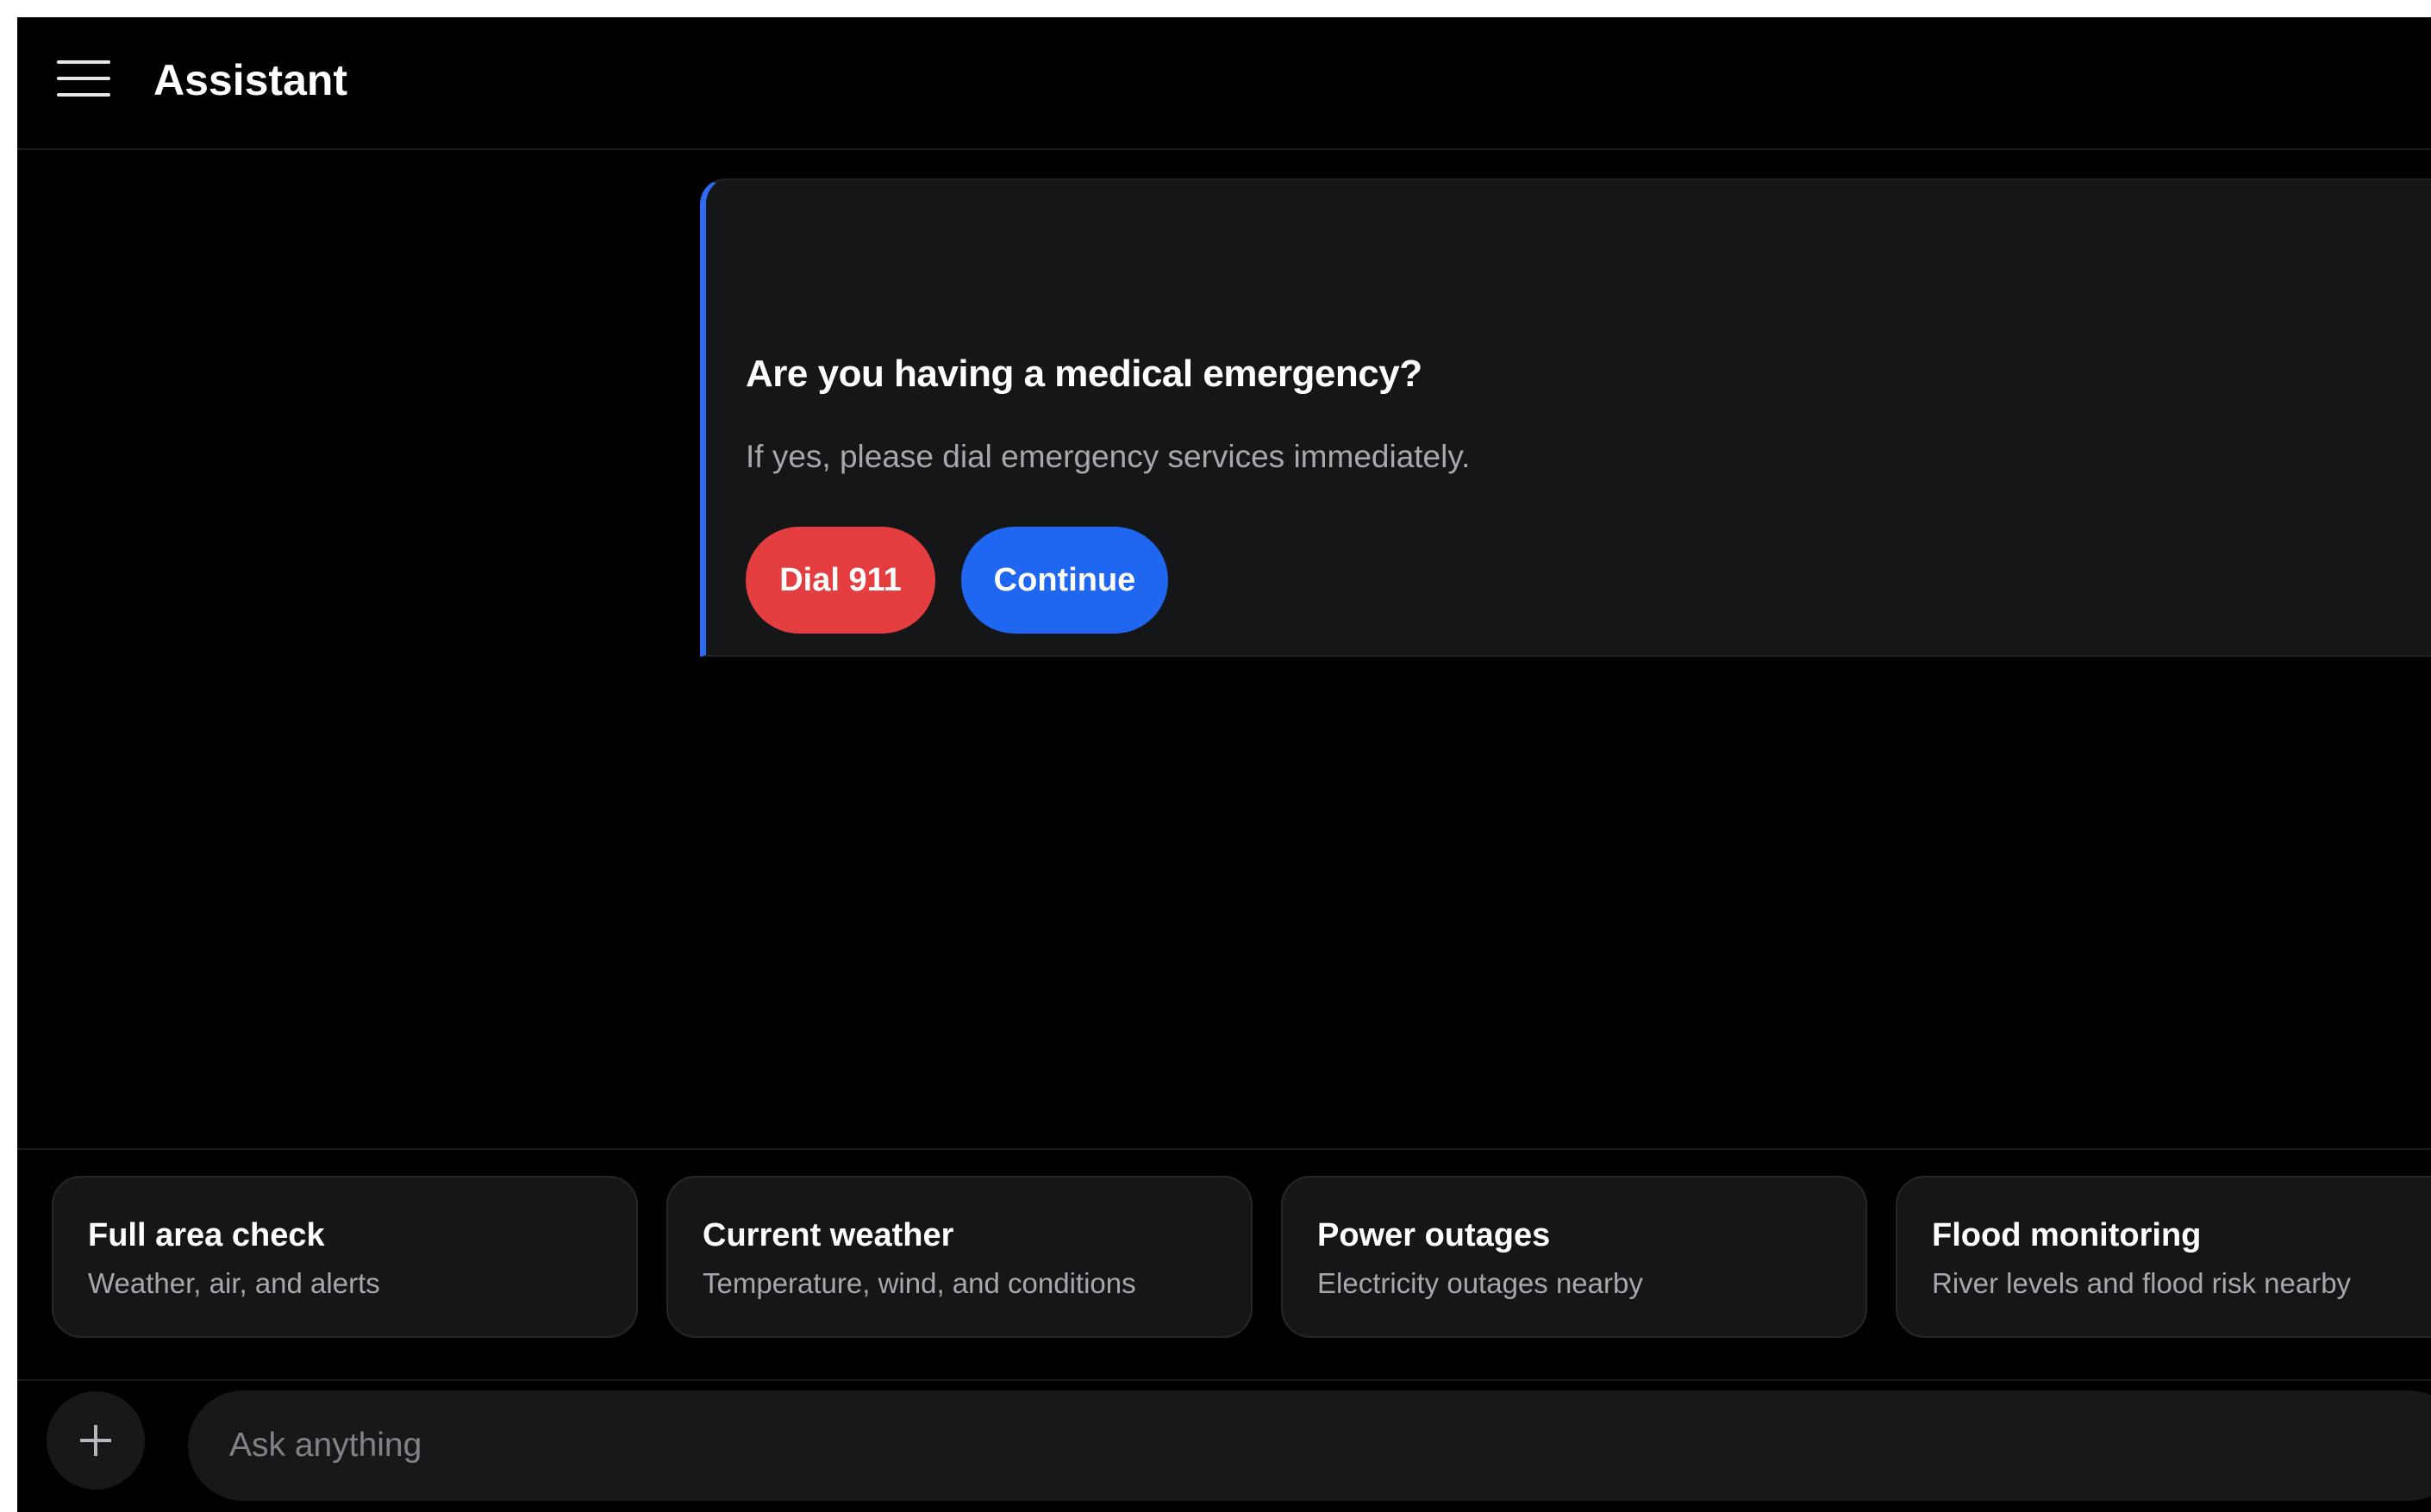 The width and height of the screenshot is (2431, 1512). Describe the element at coordinates (250, 80) in the screenshot. I see `app-title: Assistant` at that location.